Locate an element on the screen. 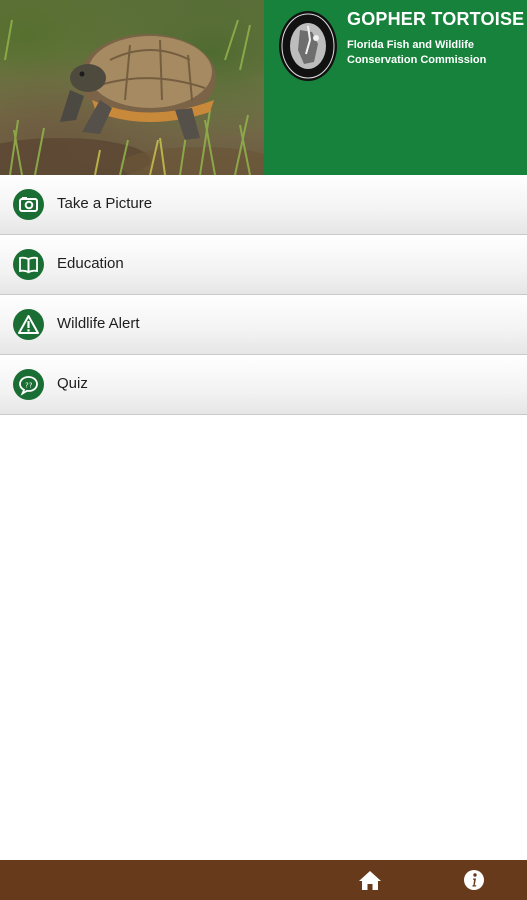 The image size is (527, 900). menu-item-label: Education is located at coordinates (90, 263).